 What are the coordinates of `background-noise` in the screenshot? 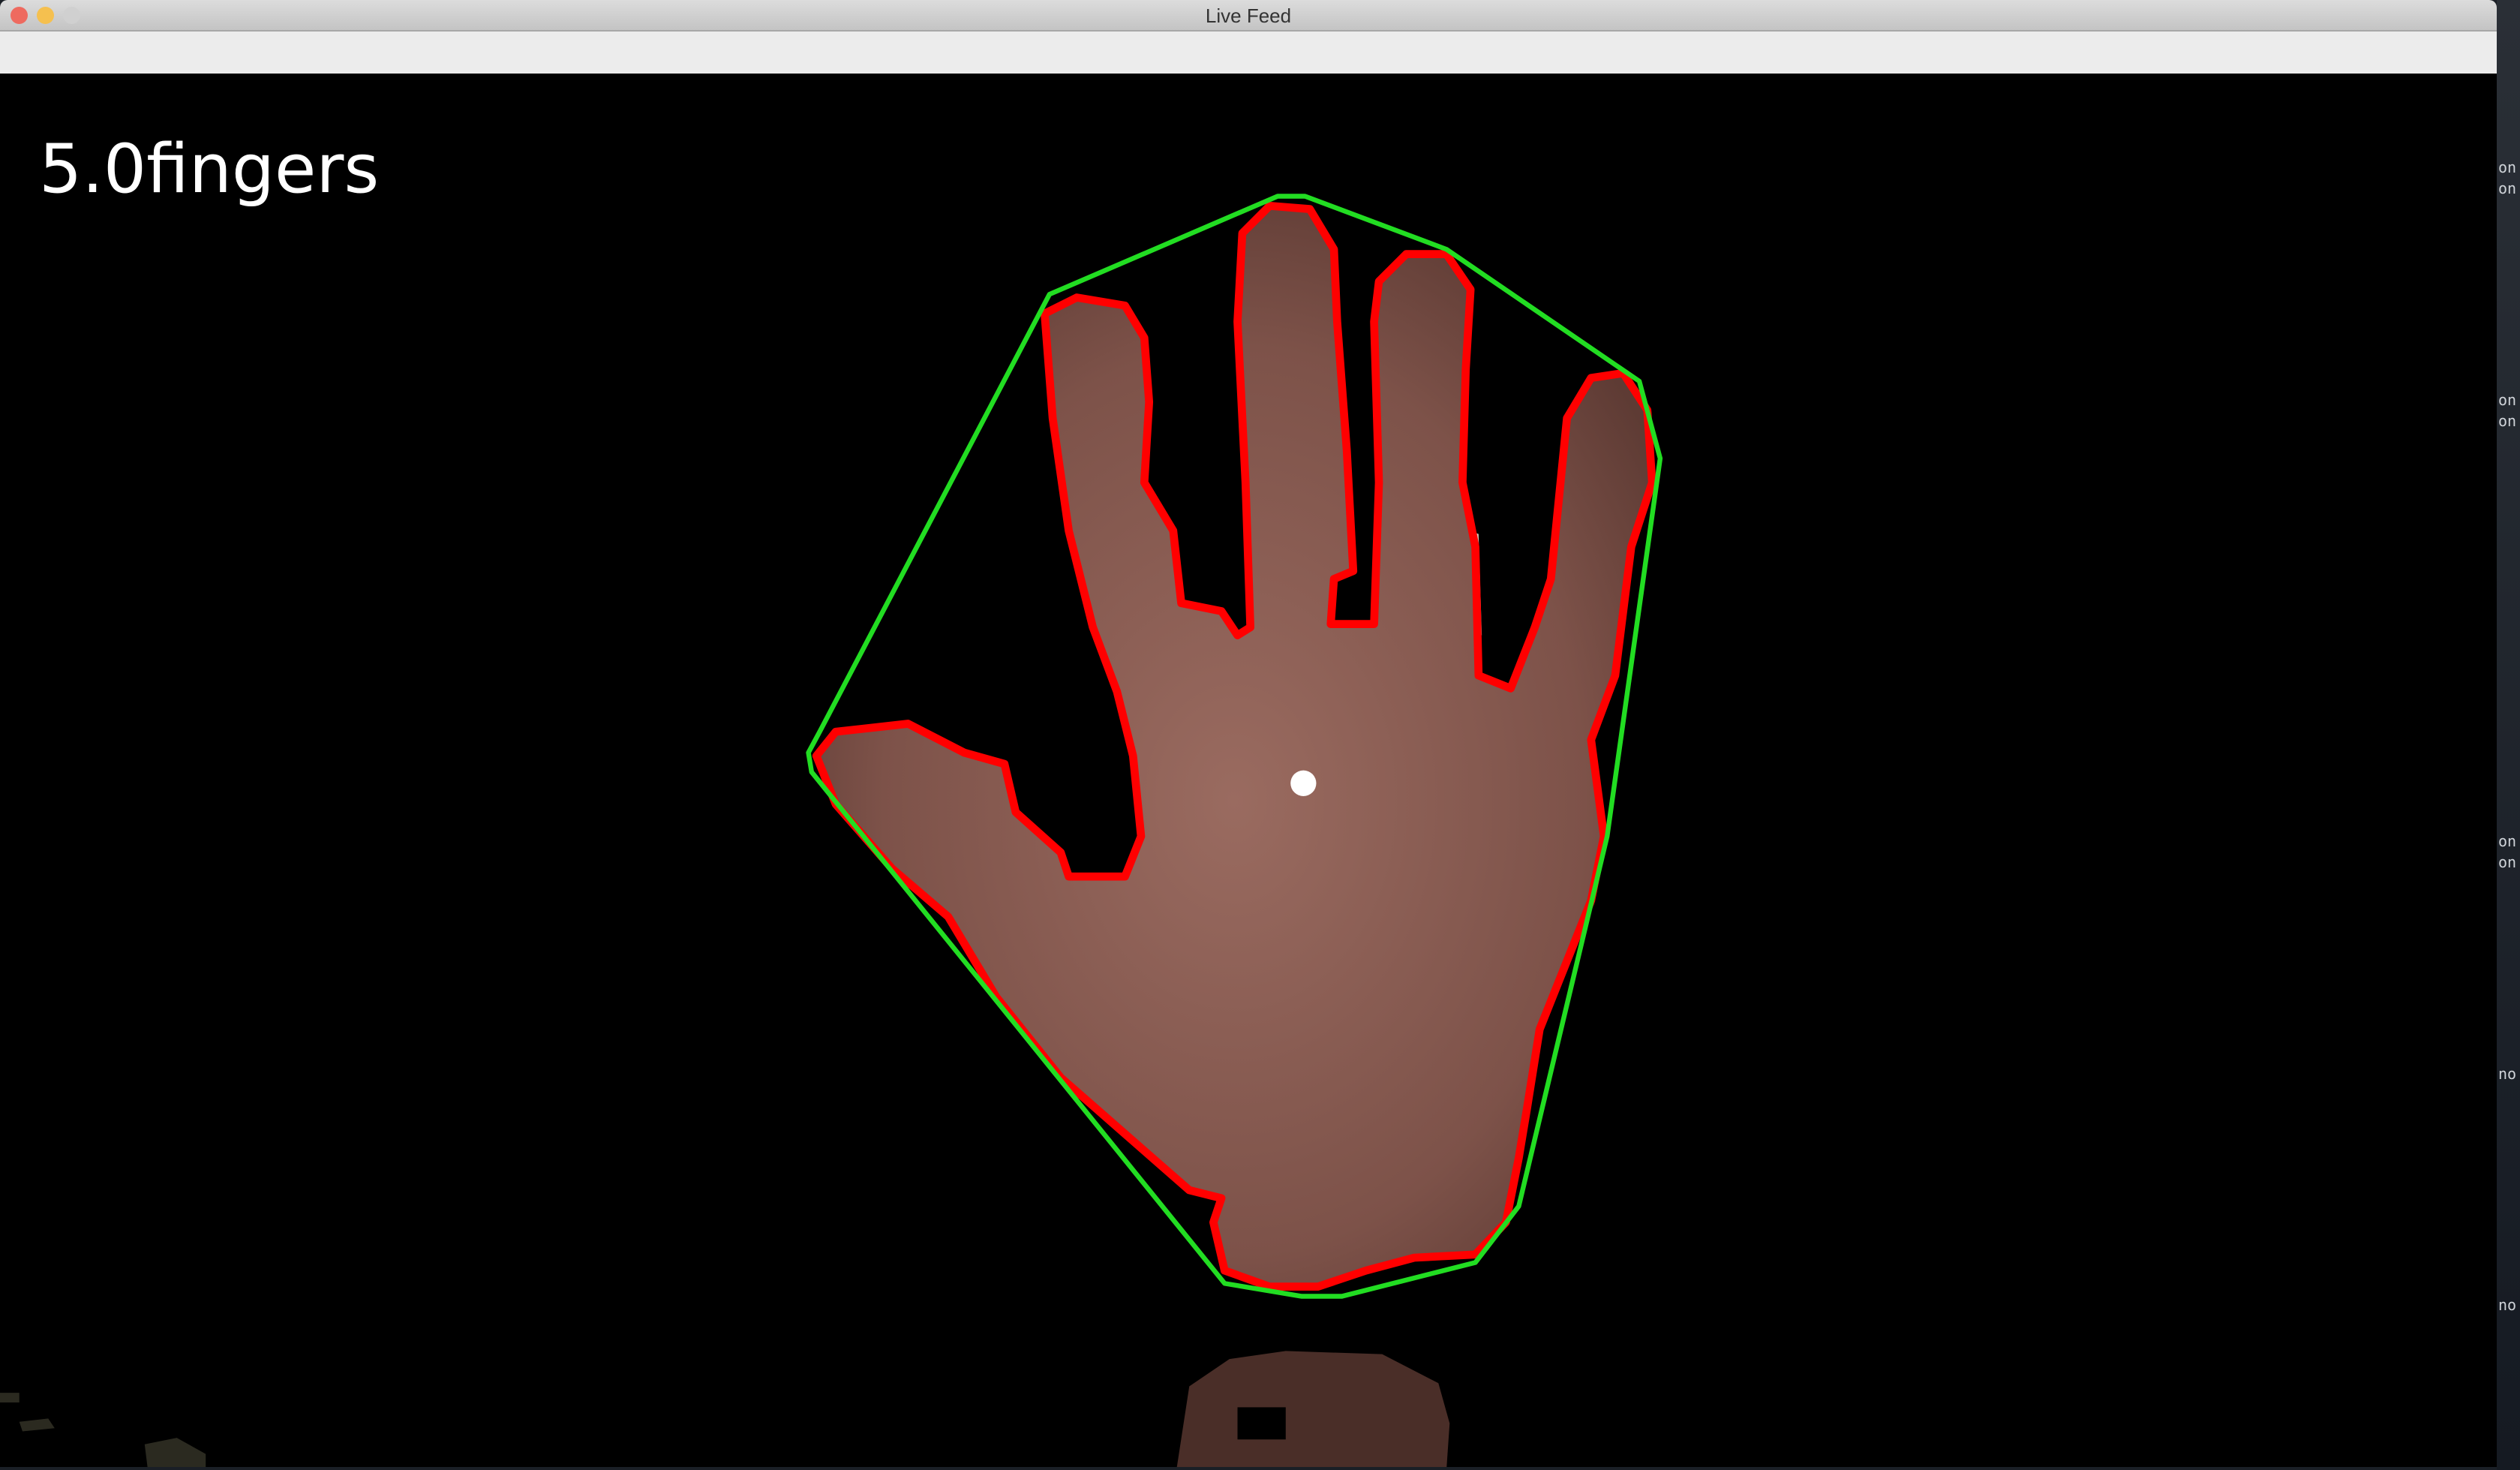 It's located at (103, 1430).